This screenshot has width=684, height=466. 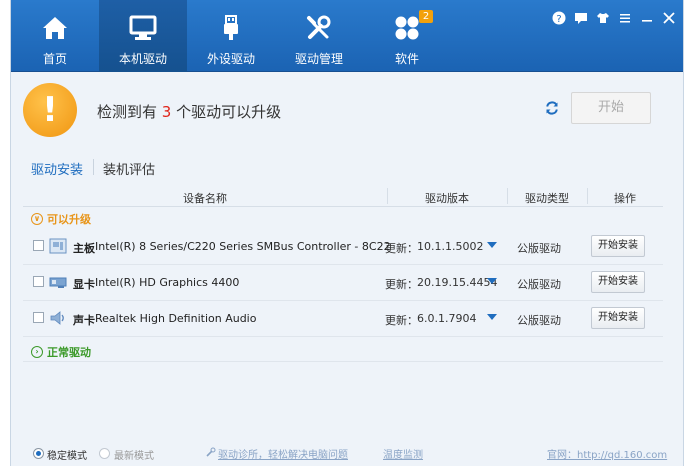 I want to click on usb-icon, so click(x=231, y=27).